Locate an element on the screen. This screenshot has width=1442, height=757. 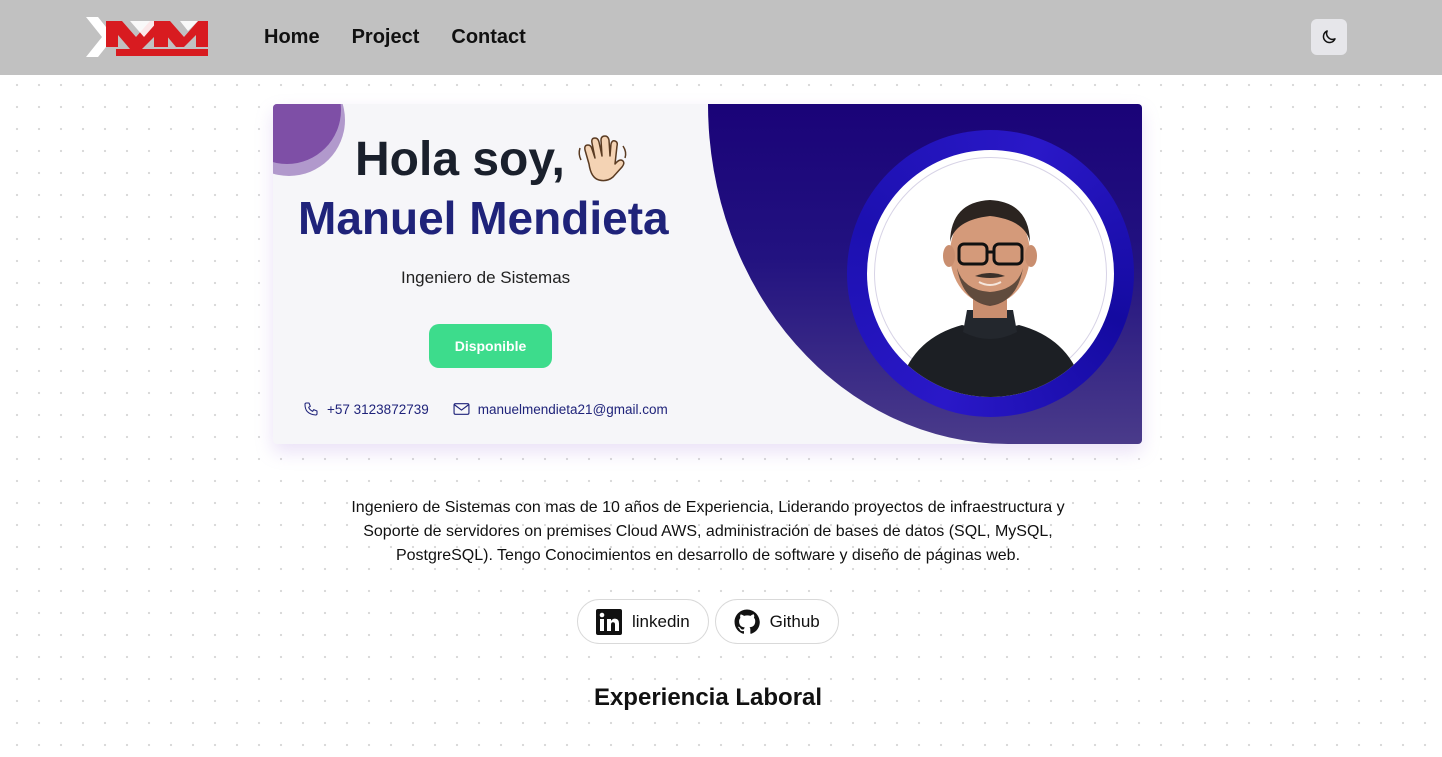
top-navbar: Home Project Contact is located at coordinates (721, 37).